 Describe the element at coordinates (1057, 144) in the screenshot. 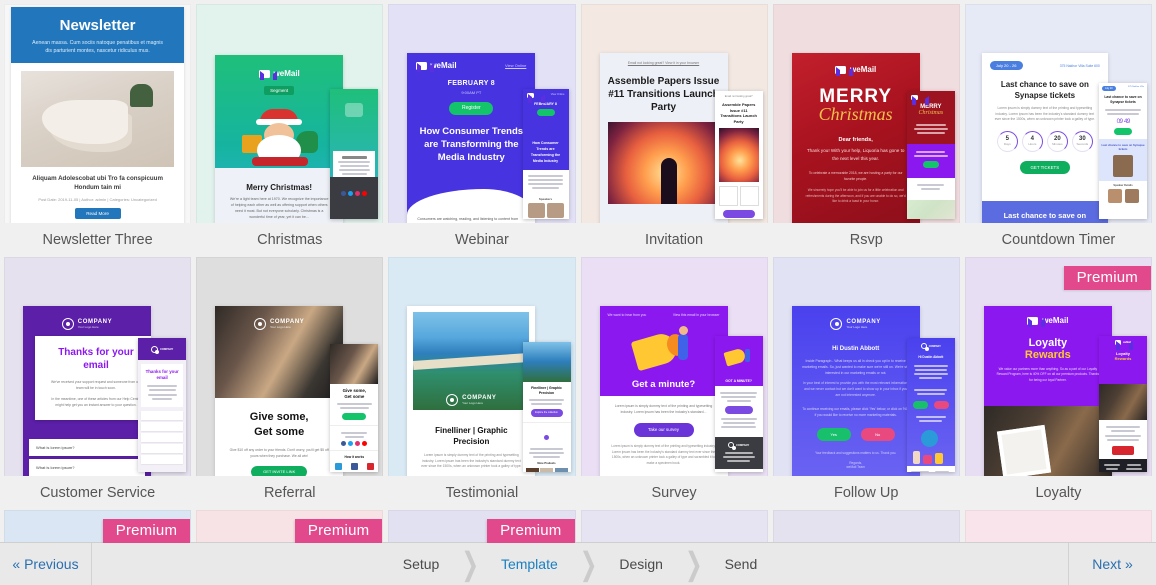

I see `countdown-label: Minutes` at that location.